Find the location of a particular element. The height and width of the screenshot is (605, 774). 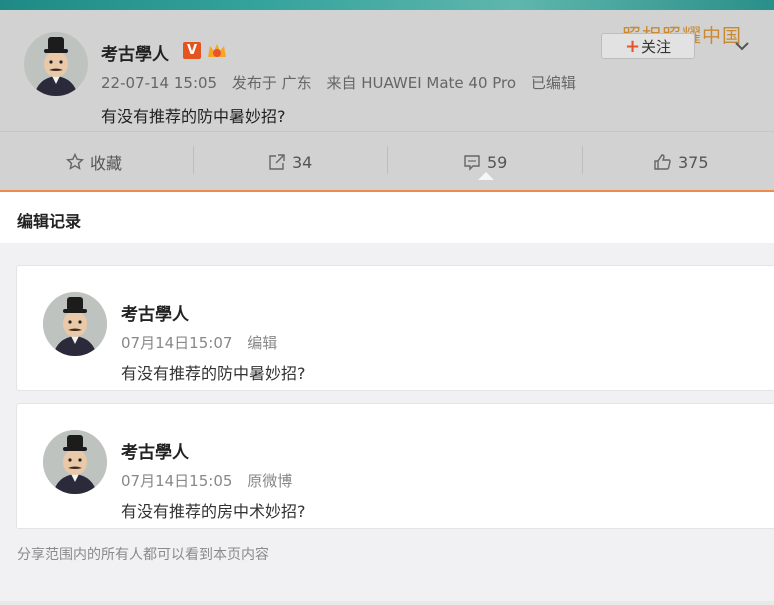

like-count: 375 is located at coordinates (693, 162).